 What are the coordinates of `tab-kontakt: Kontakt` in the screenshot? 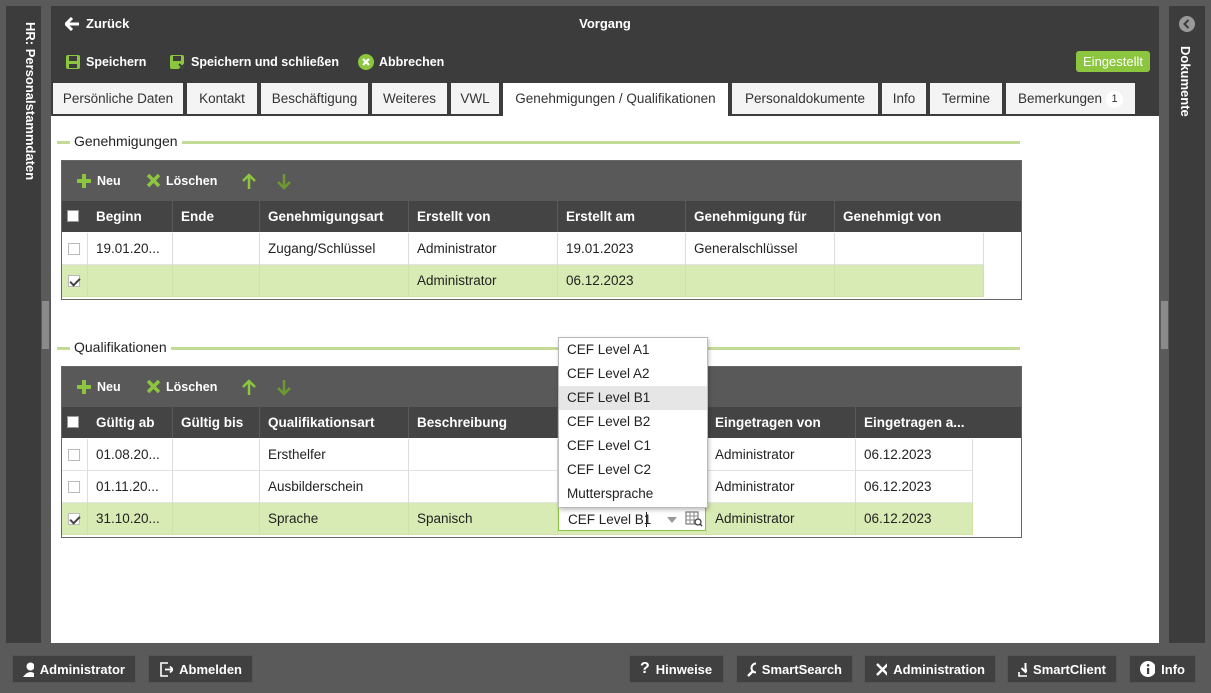 It's located at (222, 98).